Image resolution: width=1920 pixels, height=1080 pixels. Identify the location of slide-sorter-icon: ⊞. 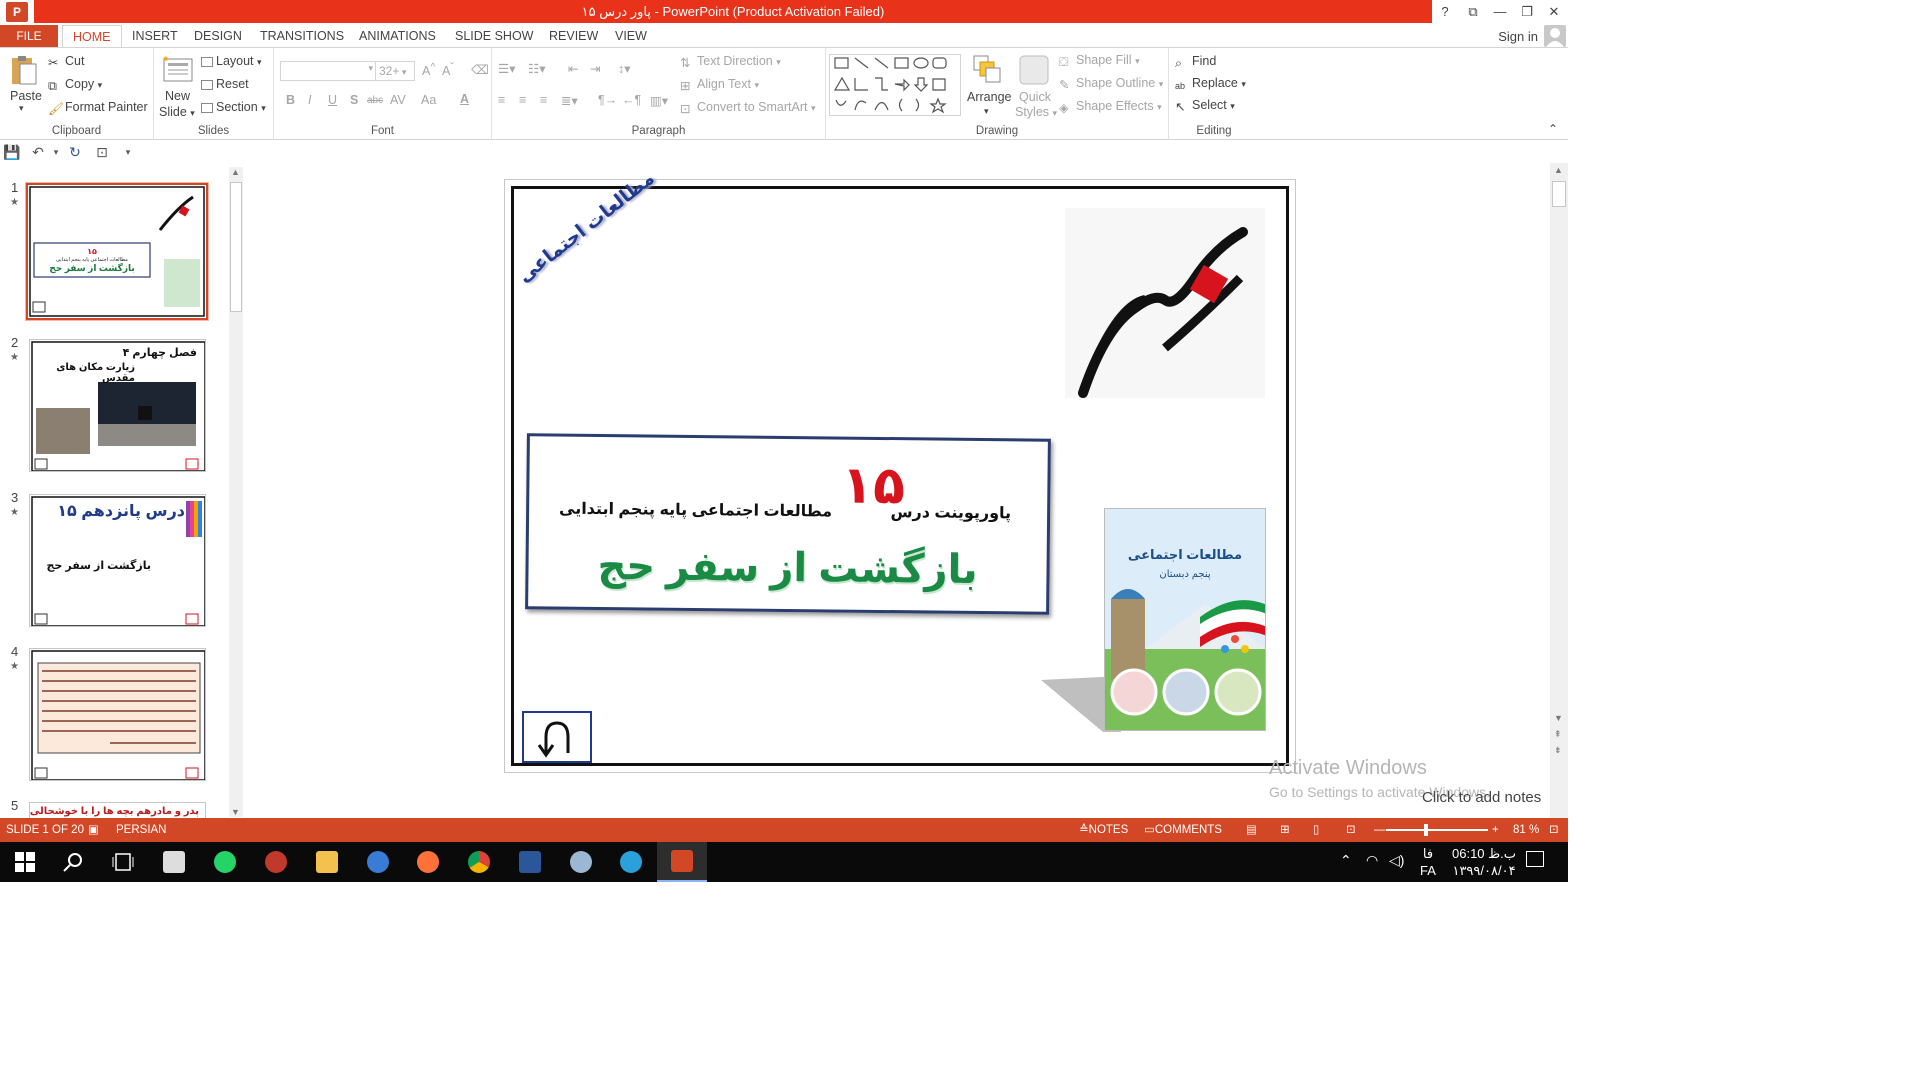
(1285, 830).